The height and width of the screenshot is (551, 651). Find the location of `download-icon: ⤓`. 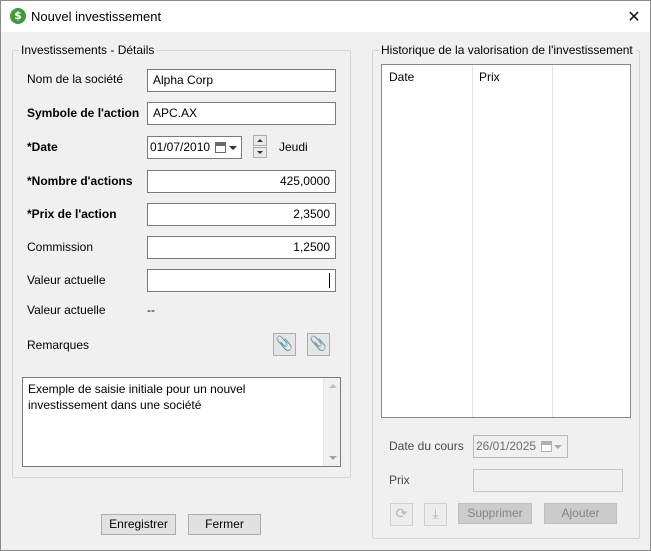

download-icon: ⤓ is located at coordinates (435, 514).